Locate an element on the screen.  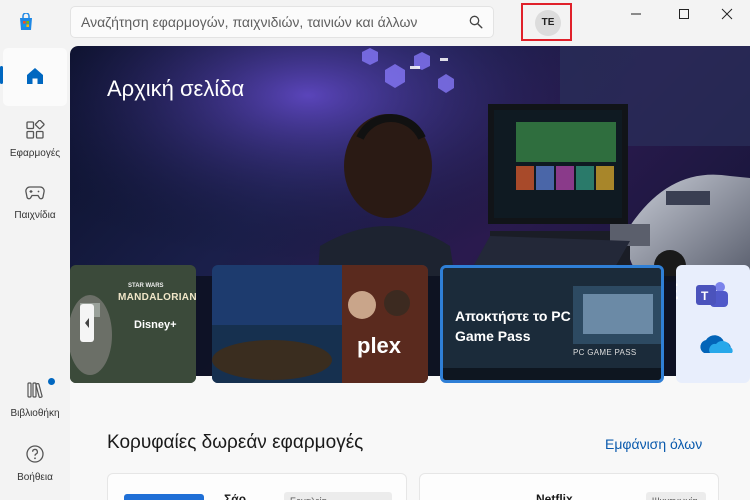
sidebar-item-label: Παιχνίδια is located at coordinates (35, 215).